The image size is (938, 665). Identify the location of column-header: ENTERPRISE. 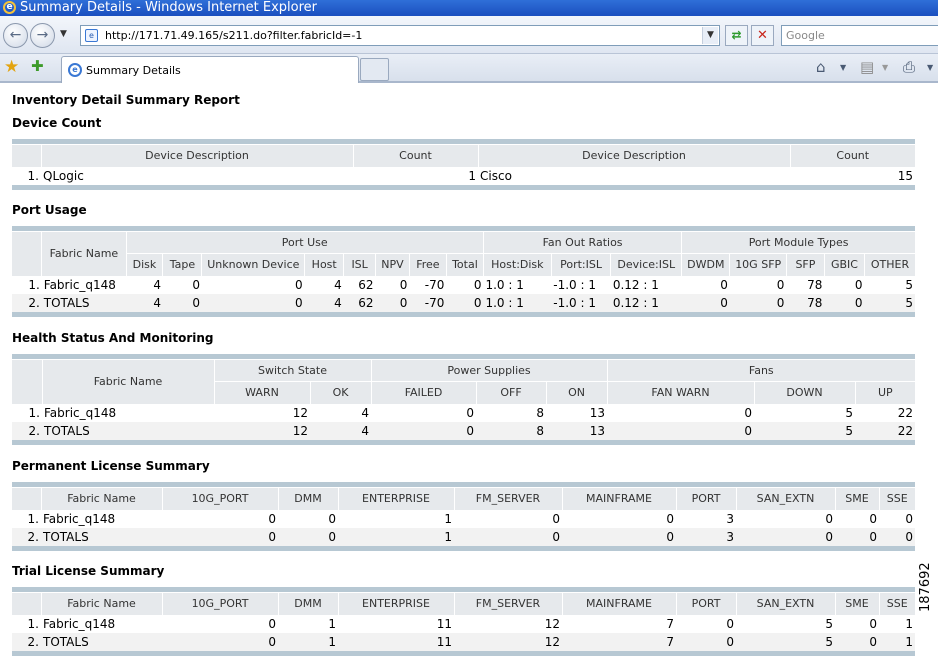
(395, 498).